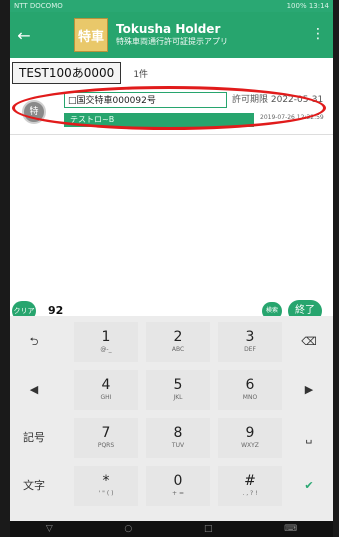 This screenshot has width=339, height=537. Describe the element at coordinates (309, 342) in the screenshot. I see `backspace-key-icon: ⌫` at that location.